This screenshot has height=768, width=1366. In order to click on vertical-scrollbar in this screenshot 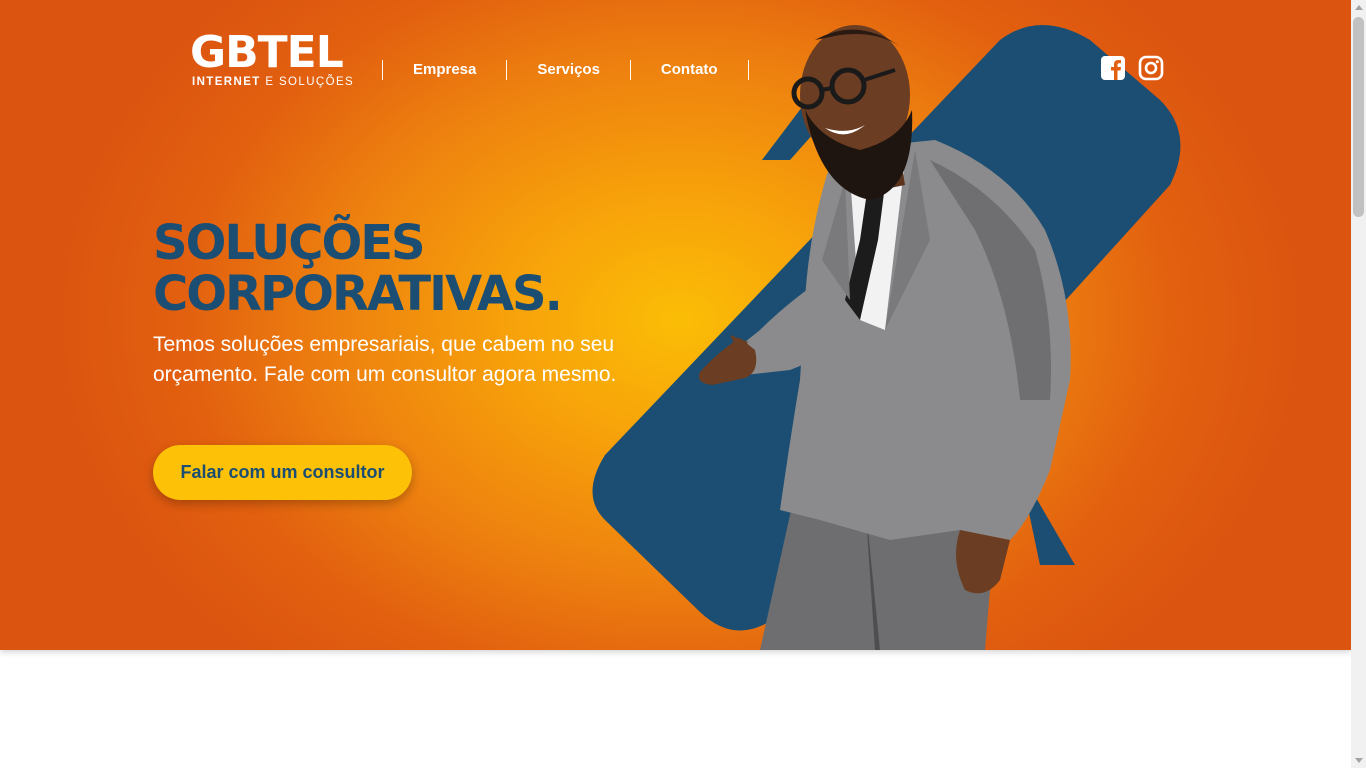, I will do `click(1358, 384)`.